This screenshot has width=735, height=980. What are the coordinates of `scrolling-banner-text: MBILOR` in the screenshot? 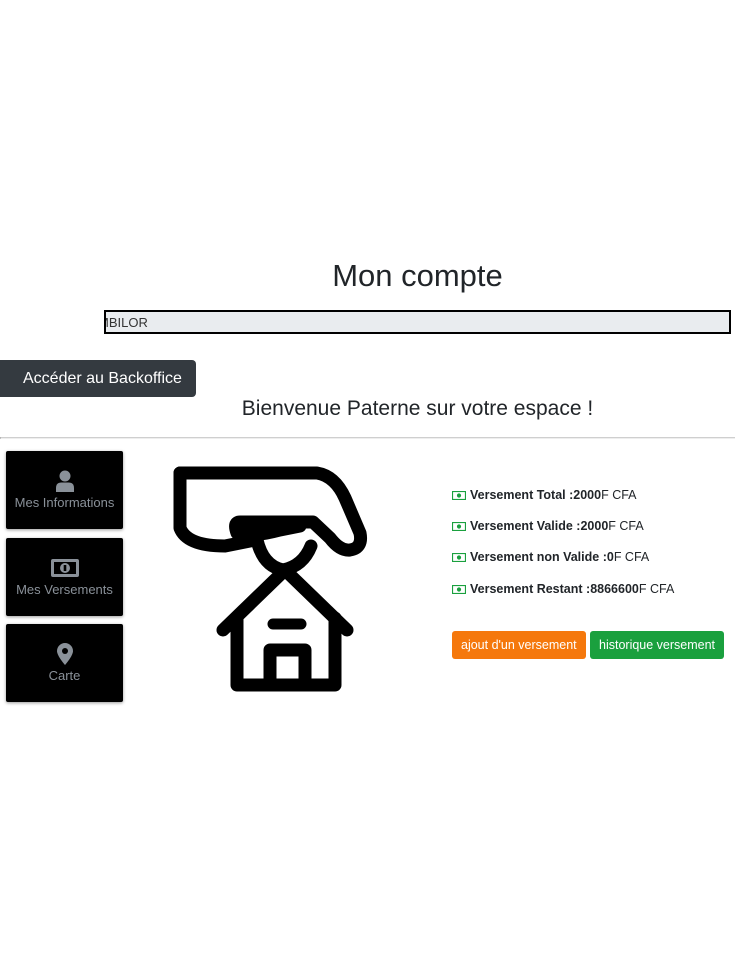 It's located at (127, 322).